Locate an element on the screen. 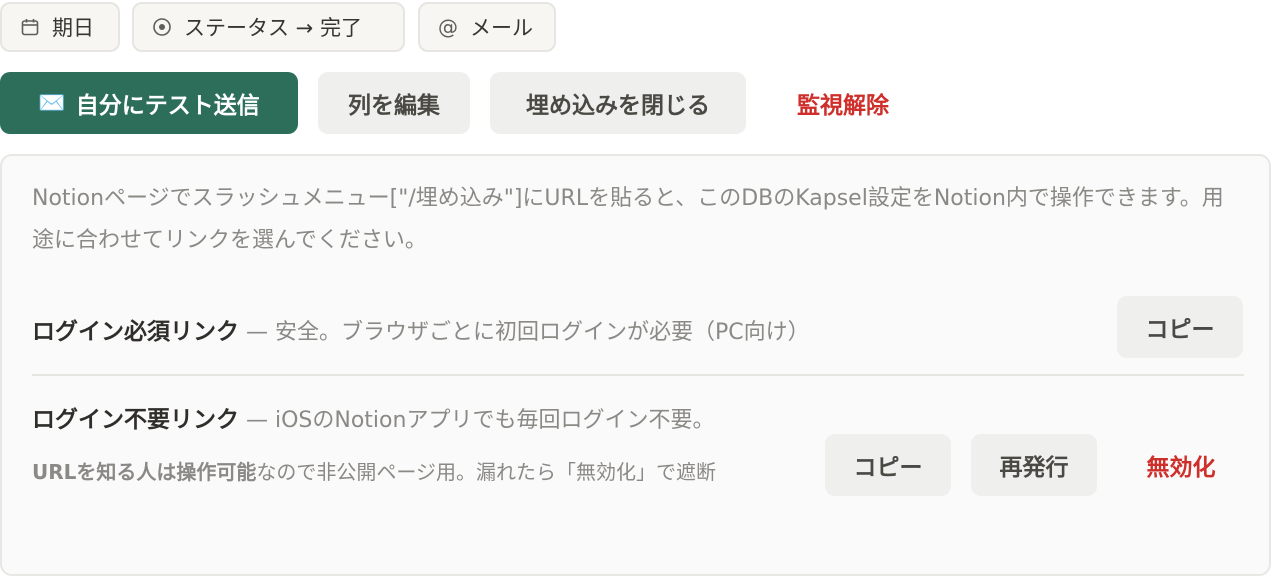 The width and height of the screenshot is (1272, 578). filter-chip-email: @ メール is located at coordinates (487, 27).